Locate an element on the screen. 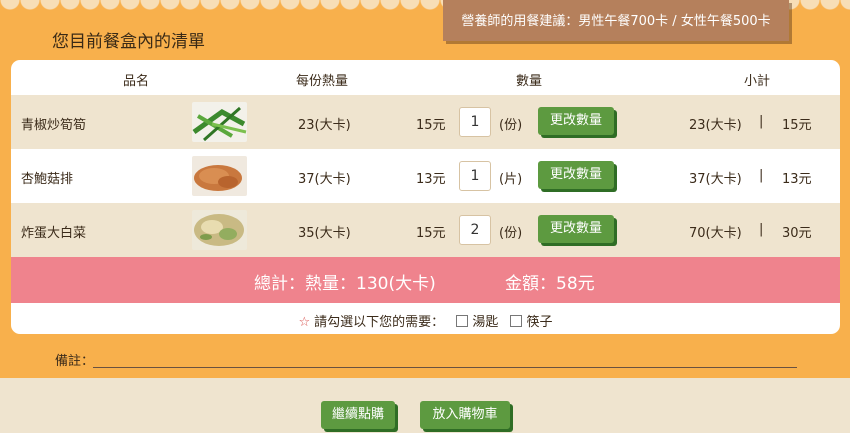 The width and height of the screenshot is (850, 433). quantity-input: 2 is located at coordinates (475, 230).